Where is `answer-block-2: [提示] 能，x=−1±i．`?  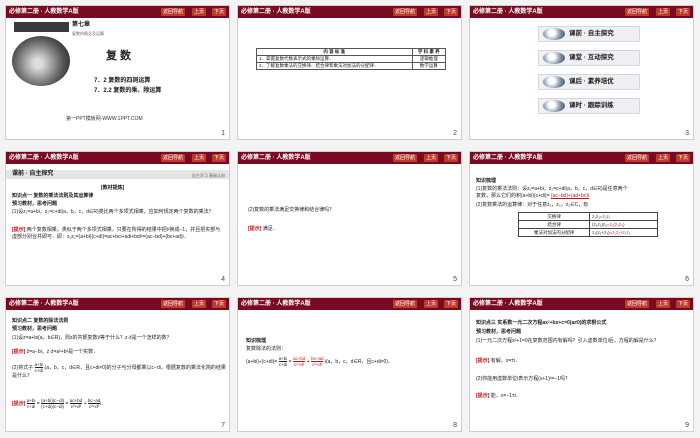
answer-block-2: [提示] 能，x=−1±i． is located at coordinates (498, 396).